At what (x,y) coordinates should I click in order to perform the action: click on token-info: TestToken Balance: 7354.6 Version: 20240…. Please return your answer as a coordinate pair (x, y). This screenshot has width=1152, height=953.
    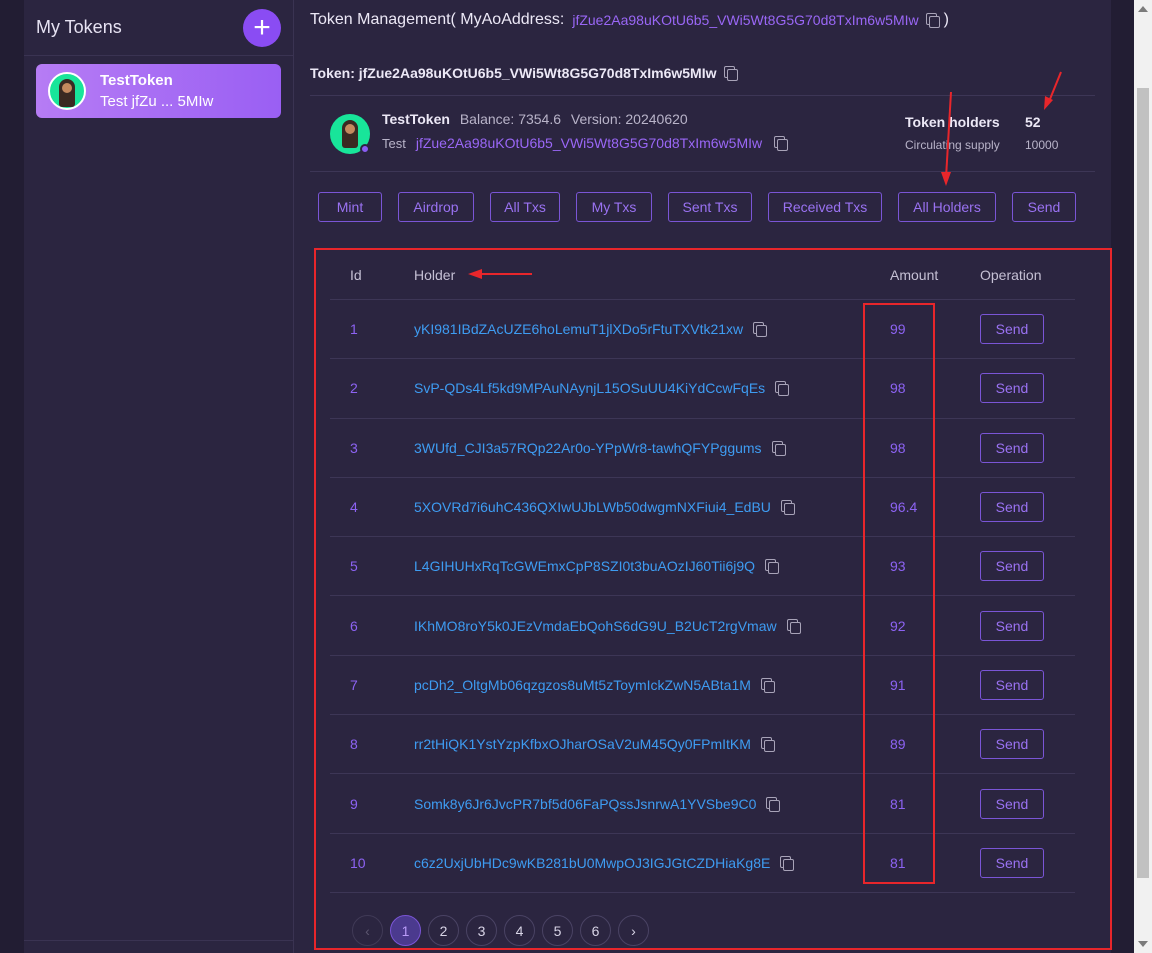
    Looking at the image, I should click on (702, 134).